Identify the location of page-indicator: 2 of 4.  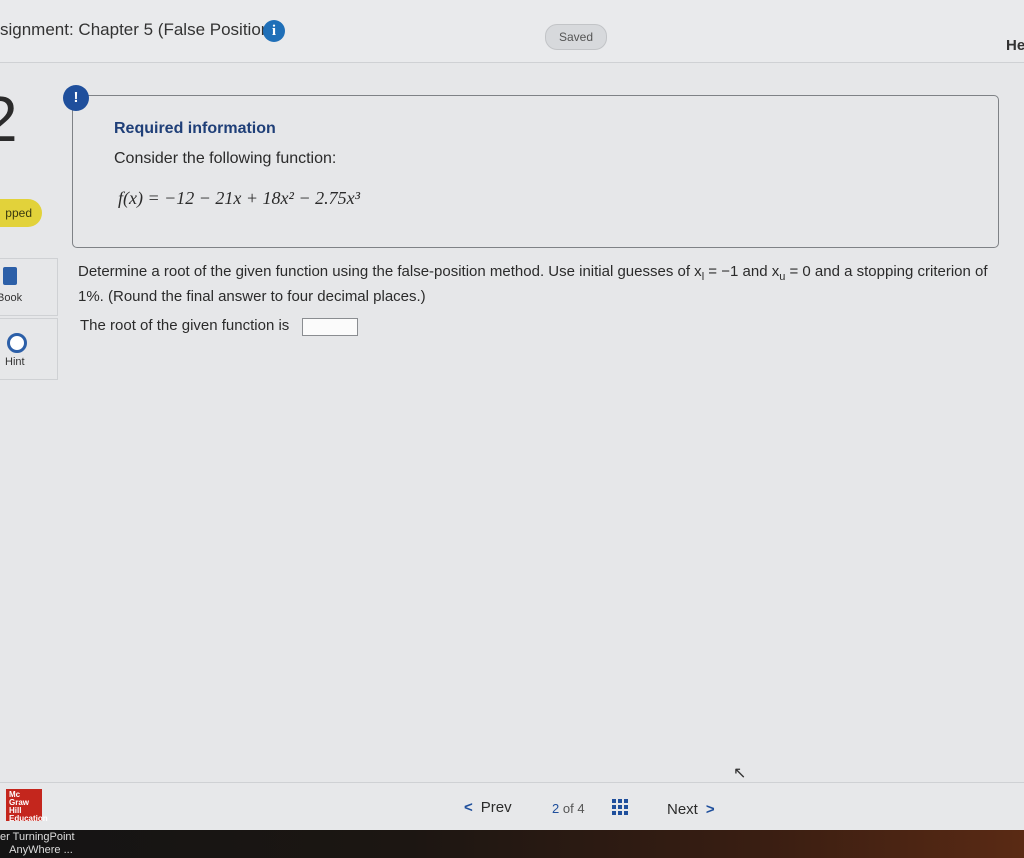
(568, 808).